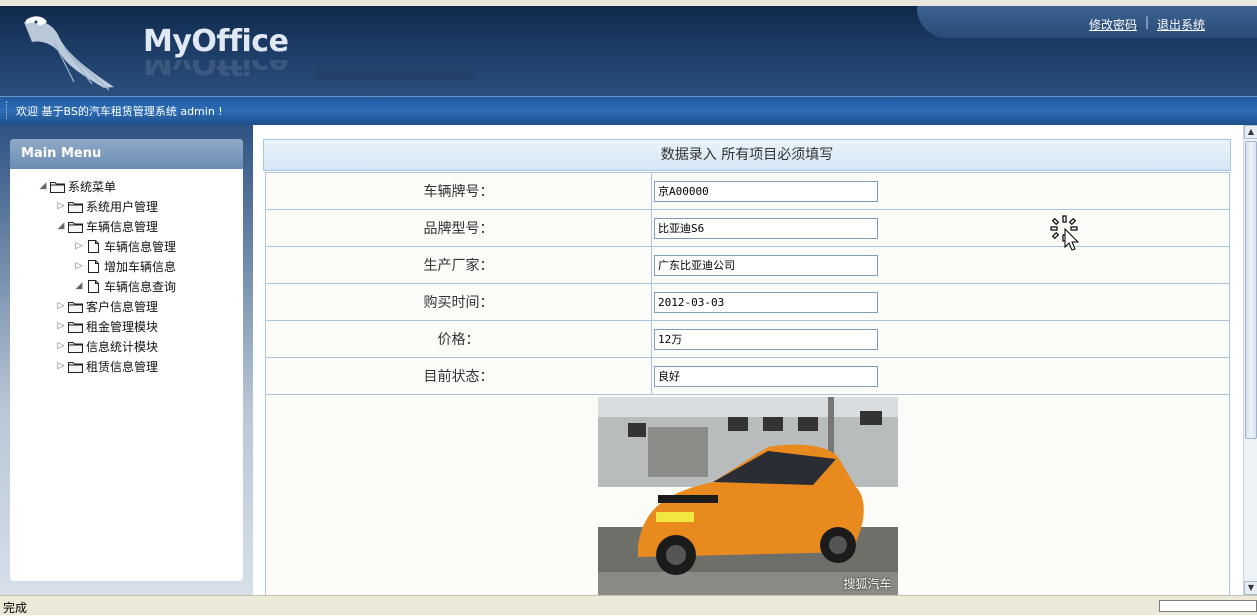  What do you see at coordinates (1065, 233) in the screenshot?
I see `busy-cursor-icon` at bounding box center [1065, 233].